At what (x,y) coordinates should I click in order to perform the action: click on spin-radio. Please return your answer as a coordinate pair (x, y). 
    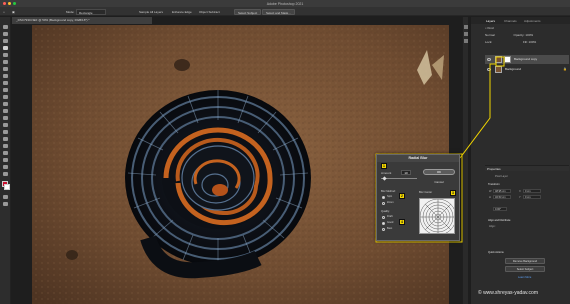
    Looking at the image, I should click on (383, 197).